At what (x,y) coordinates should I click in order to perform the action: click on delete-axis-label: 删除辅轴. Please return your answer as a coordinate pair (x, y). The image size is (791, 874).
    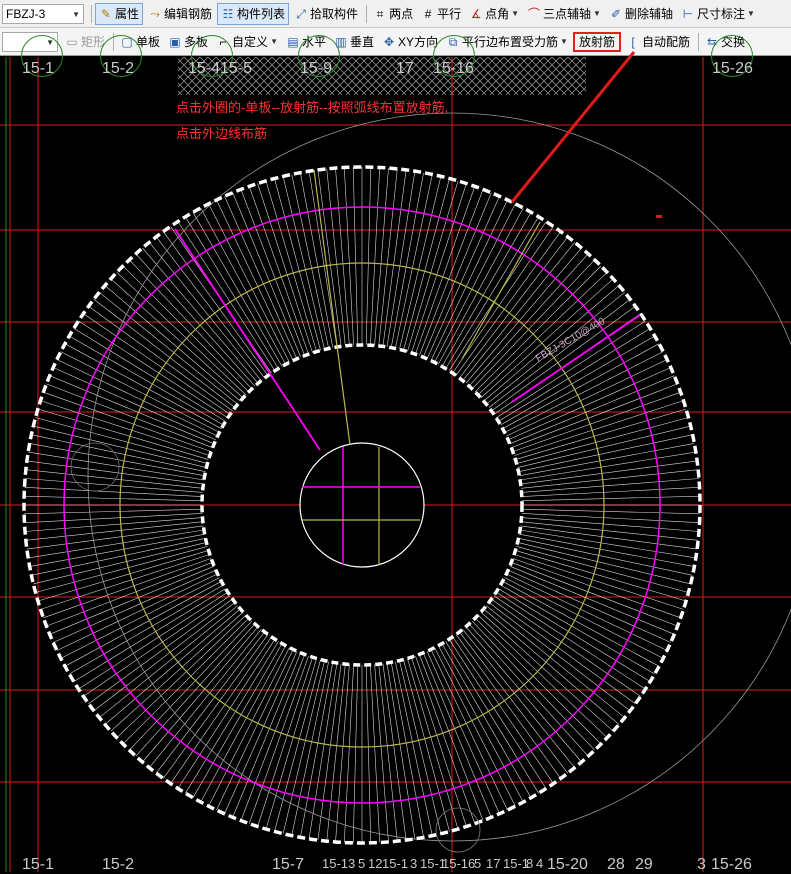
    Looking at the image, I should click on (648, 14).